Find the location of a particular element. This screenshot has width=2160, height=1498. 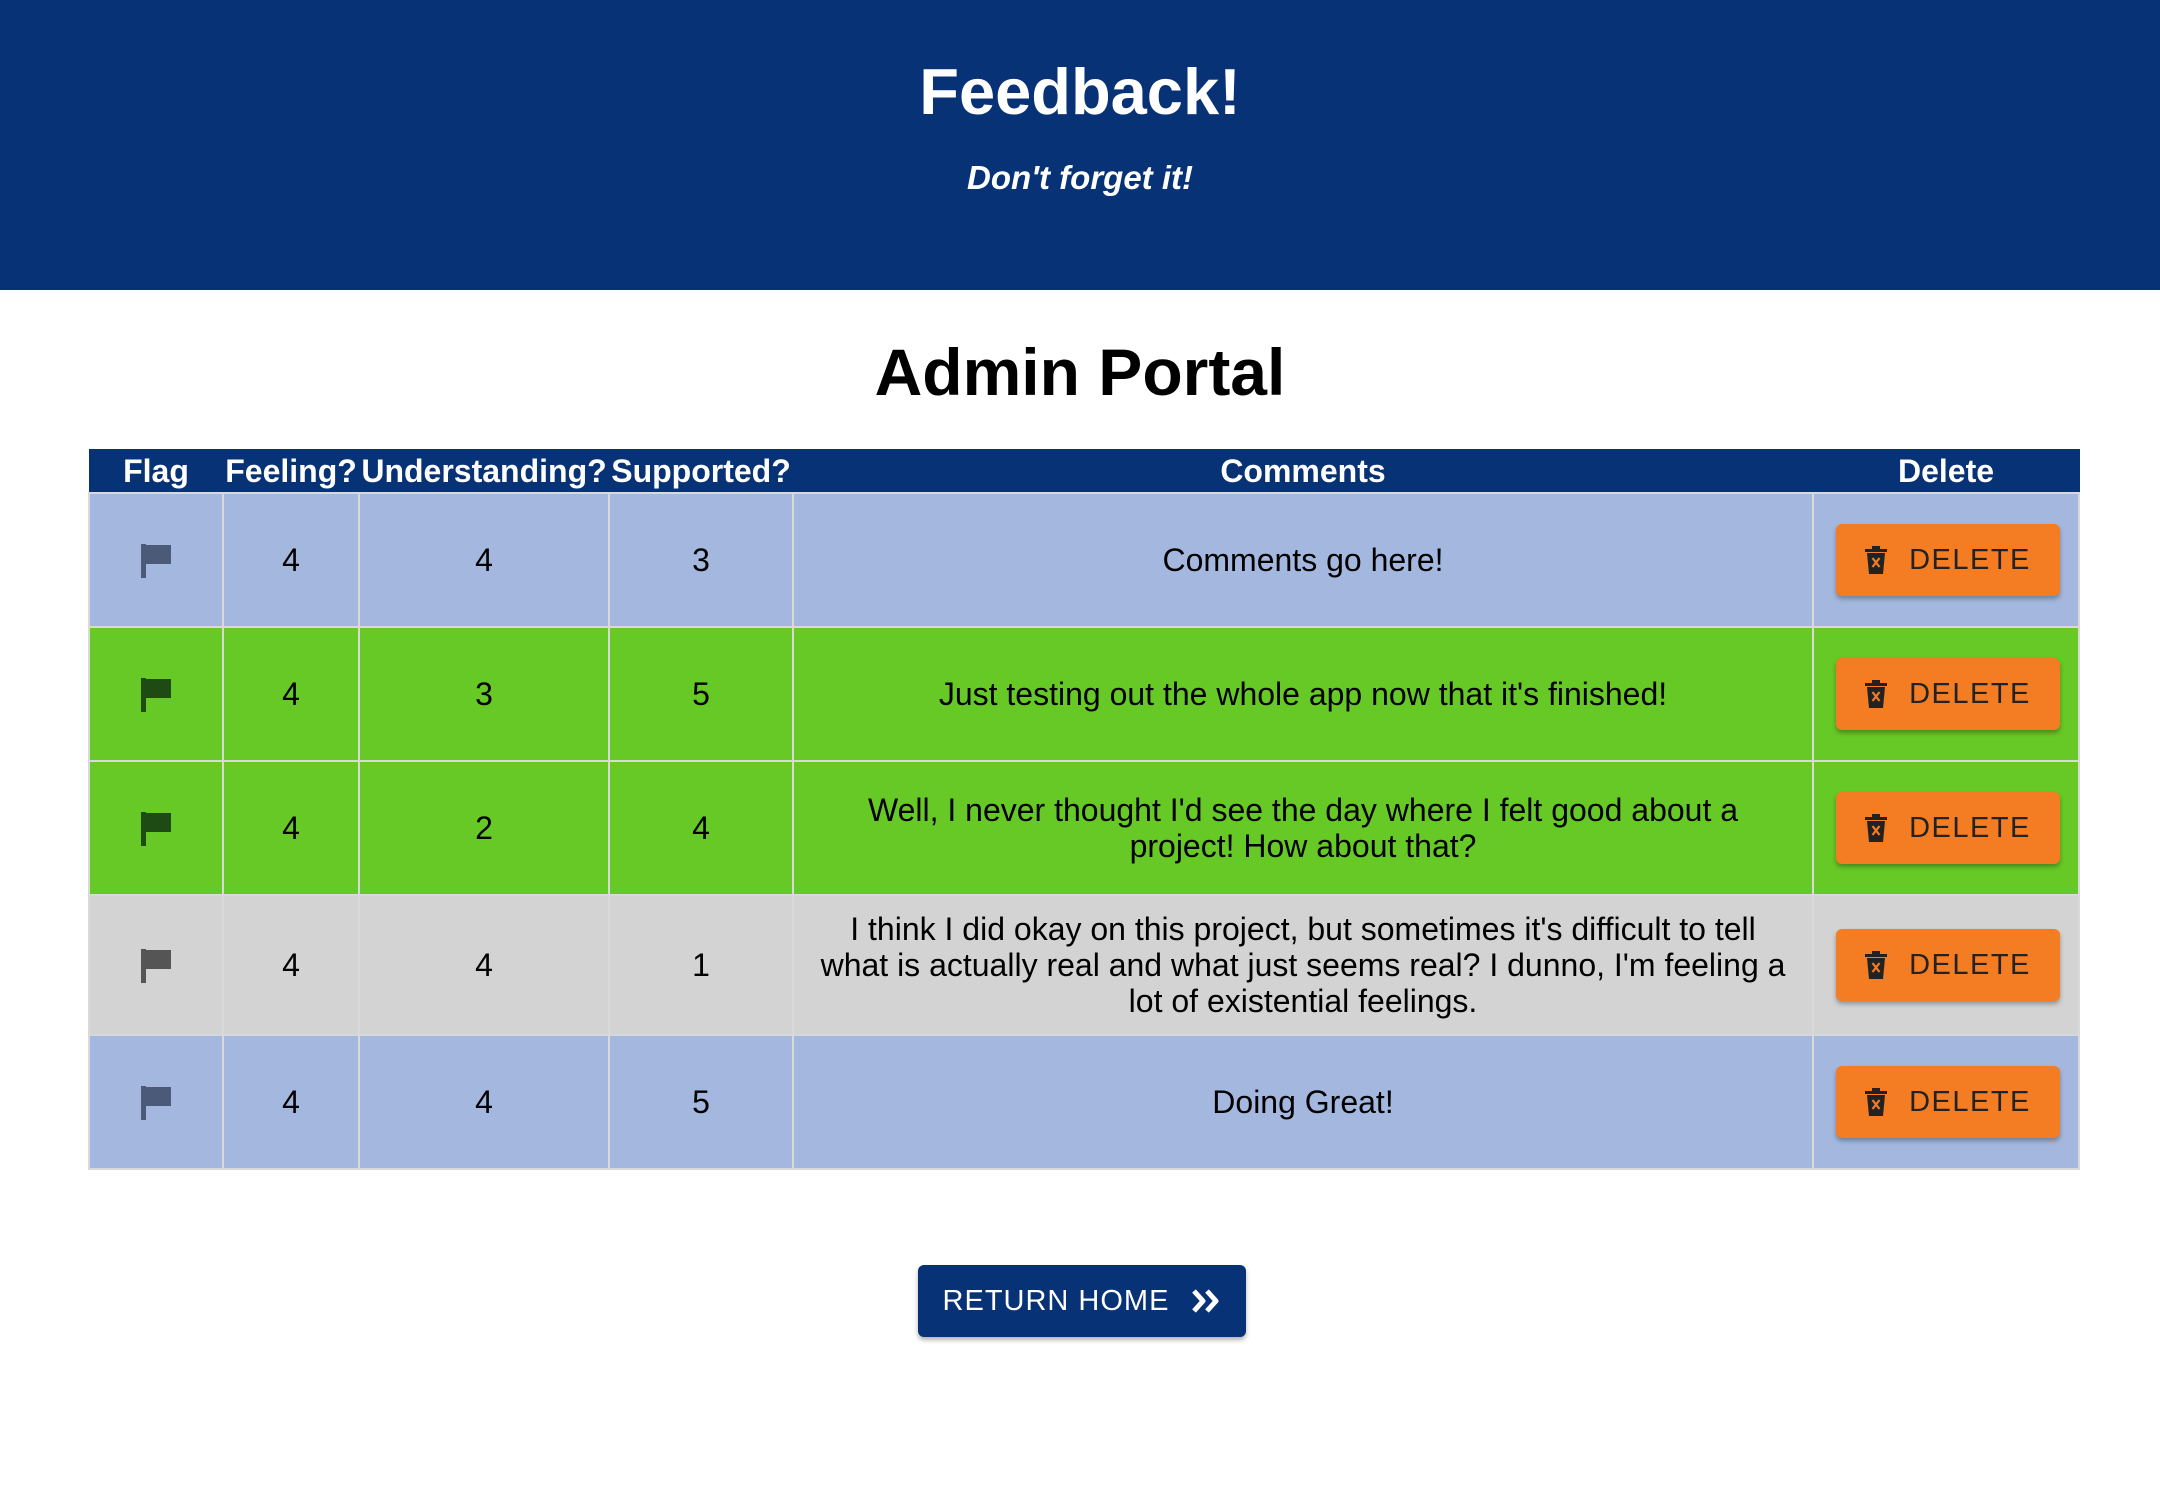

supported-cell: 1 is located at coordinates (701, 965).